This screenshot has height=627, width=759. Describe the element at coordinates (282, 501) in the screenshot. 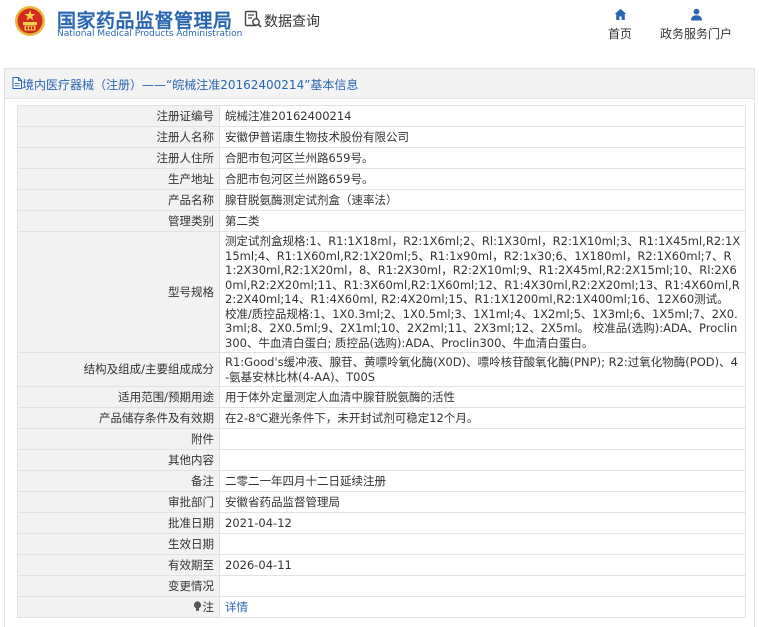

I see `field-value-text: 安徽省药品监督管理局` at that location.